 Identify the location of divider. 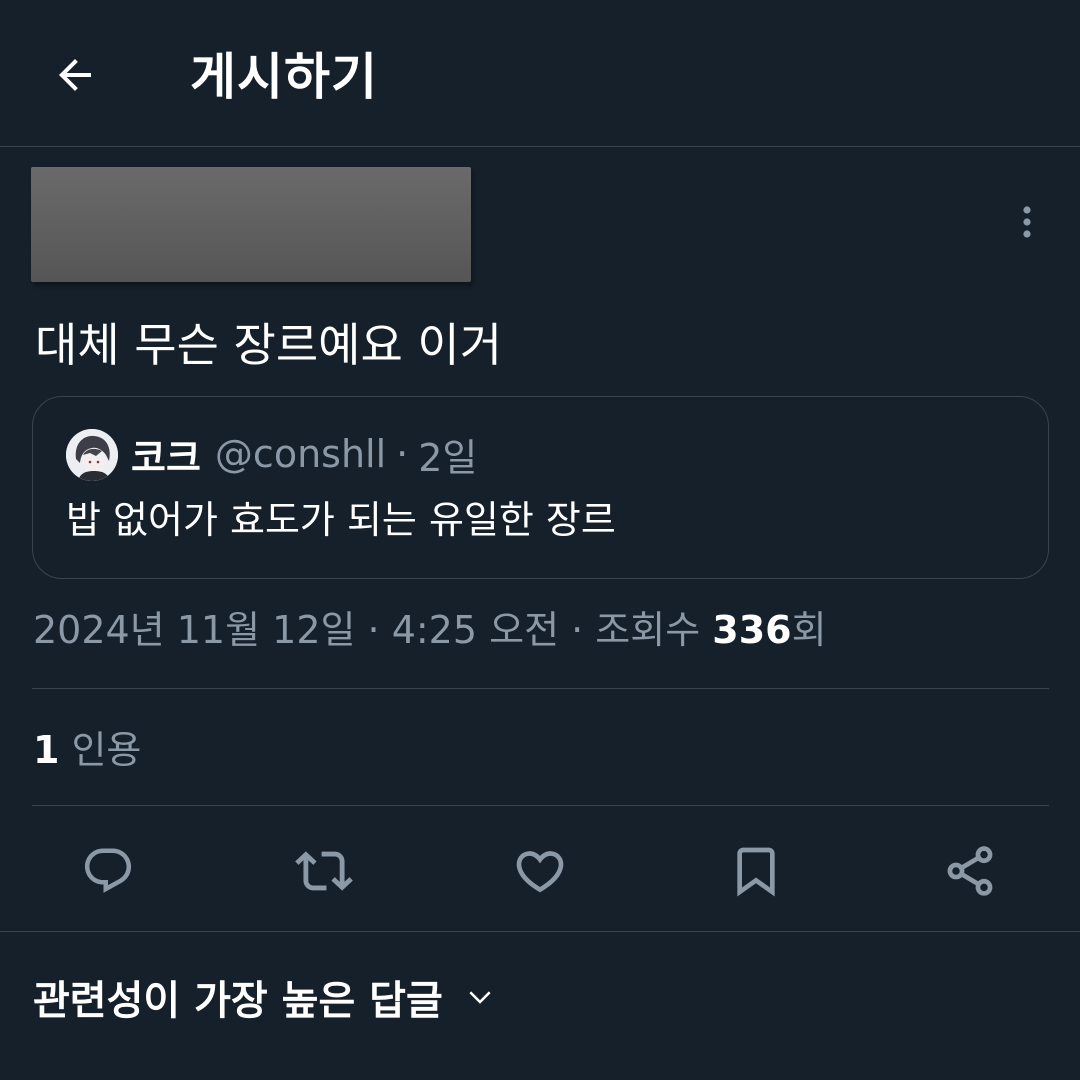
(540, 688).